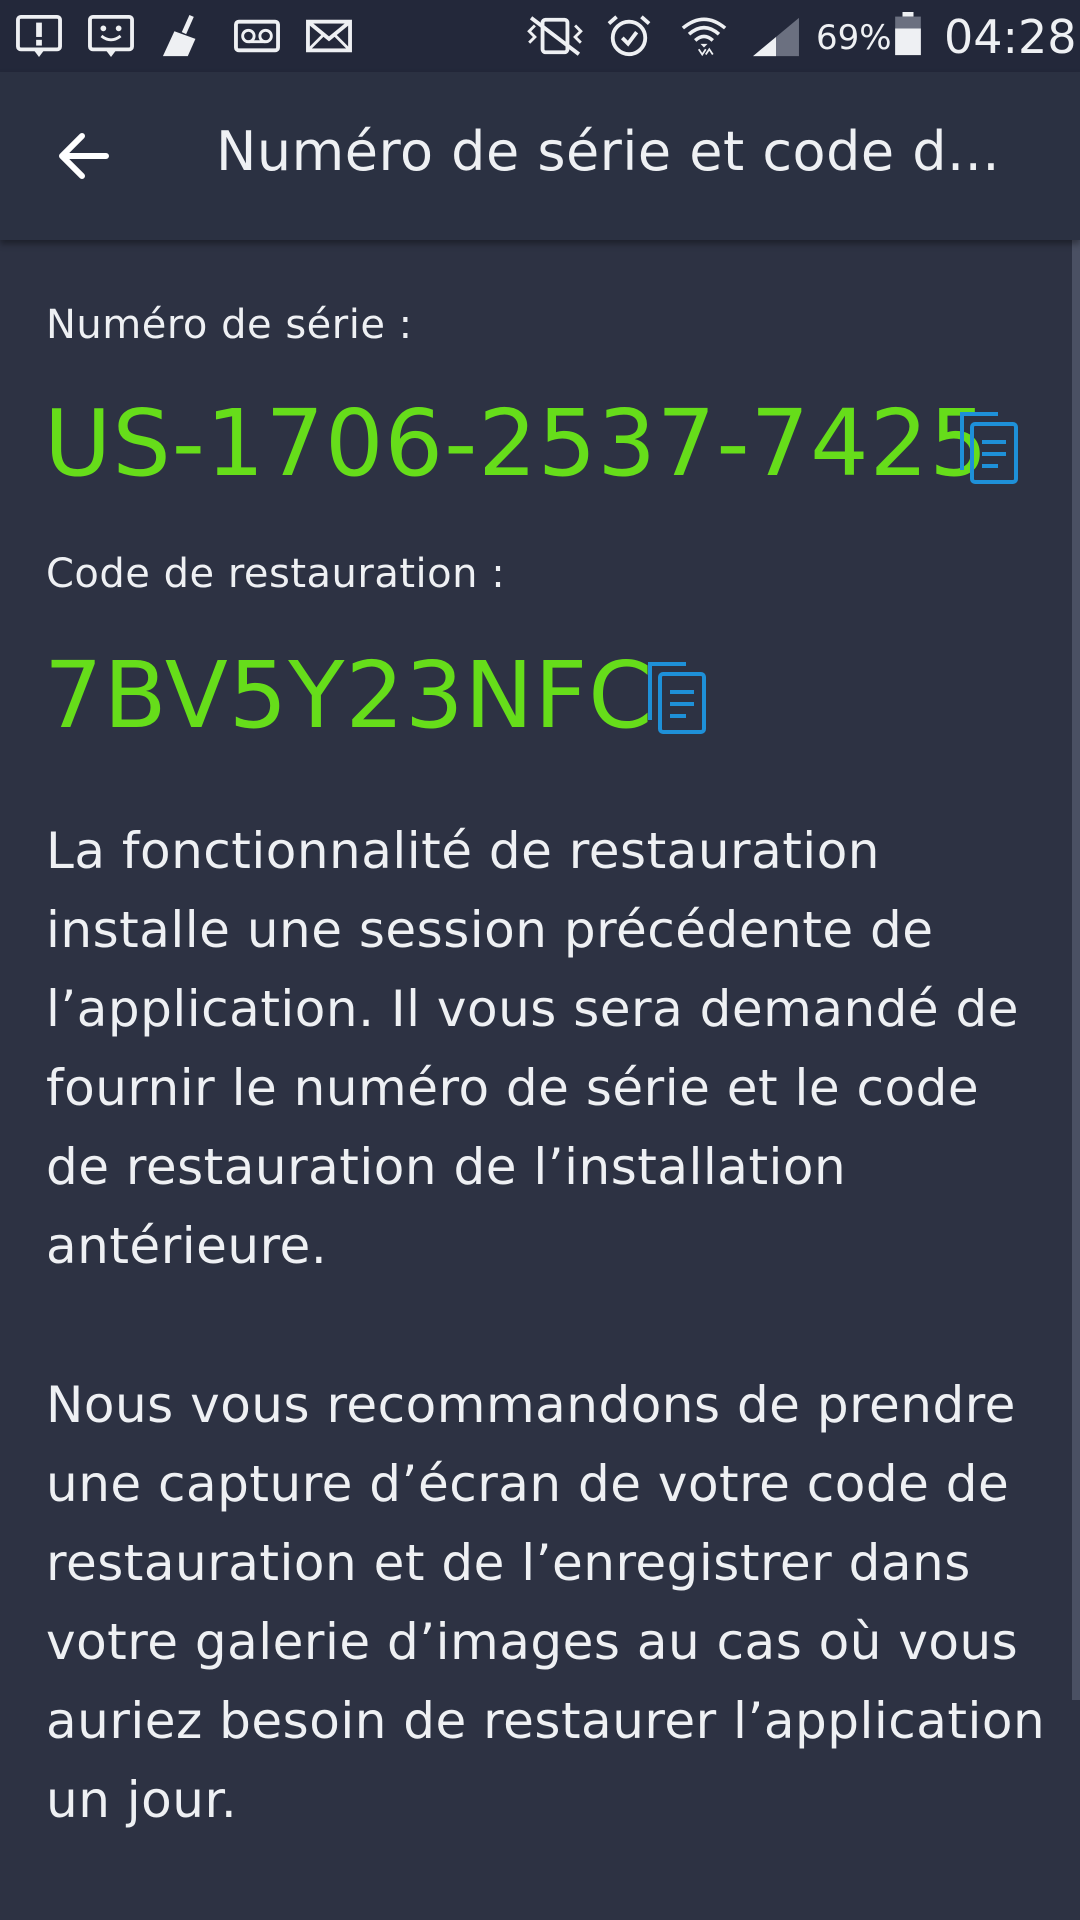  Describe the element at coordinates (854, 38) in the screenshot. I see `battery-percent: 69%` at that location.